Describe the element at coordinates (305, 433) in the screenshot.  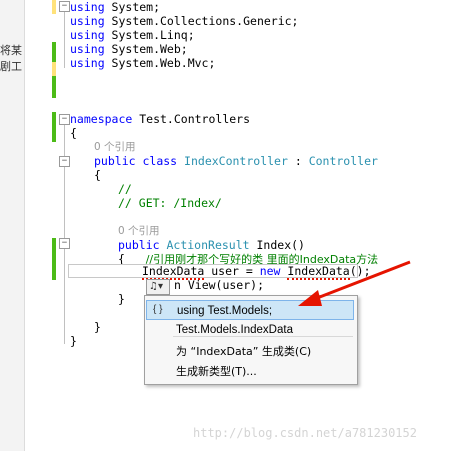
I see `watermark: http://blog.csdn.net/a781230152` at that location.